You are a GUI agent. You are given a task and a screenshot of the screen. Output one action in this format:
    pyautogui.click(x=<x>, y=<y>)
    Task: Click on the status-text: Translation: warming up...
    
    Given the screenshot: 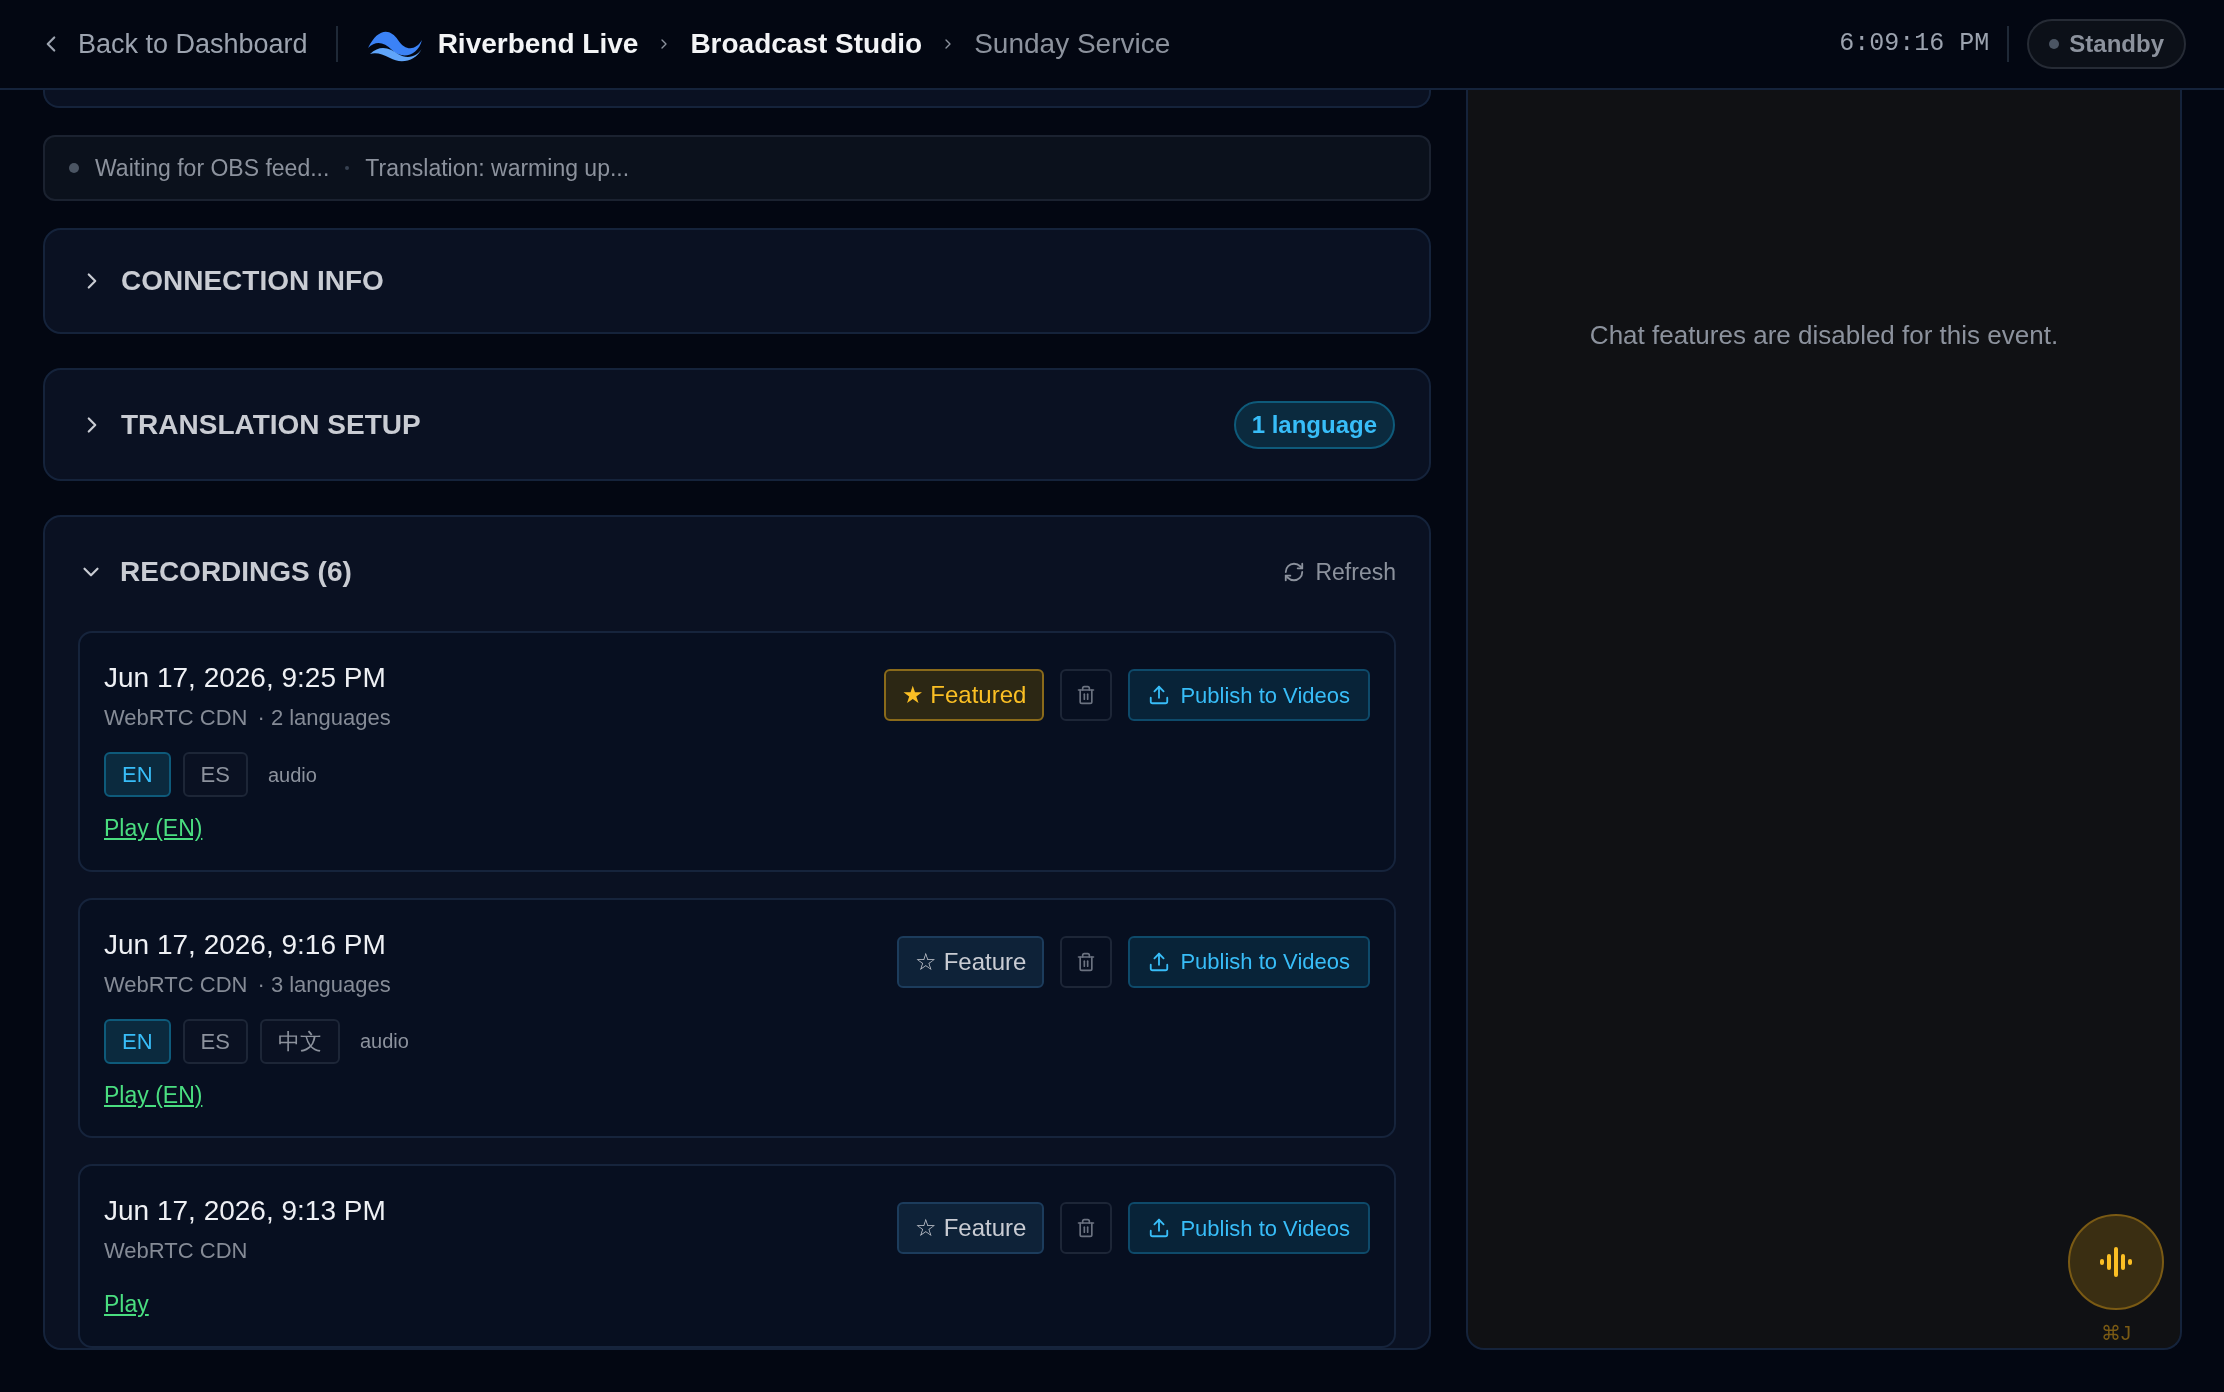 What is the action you would take?
    pyautogui.click(x=497, y=168)
    